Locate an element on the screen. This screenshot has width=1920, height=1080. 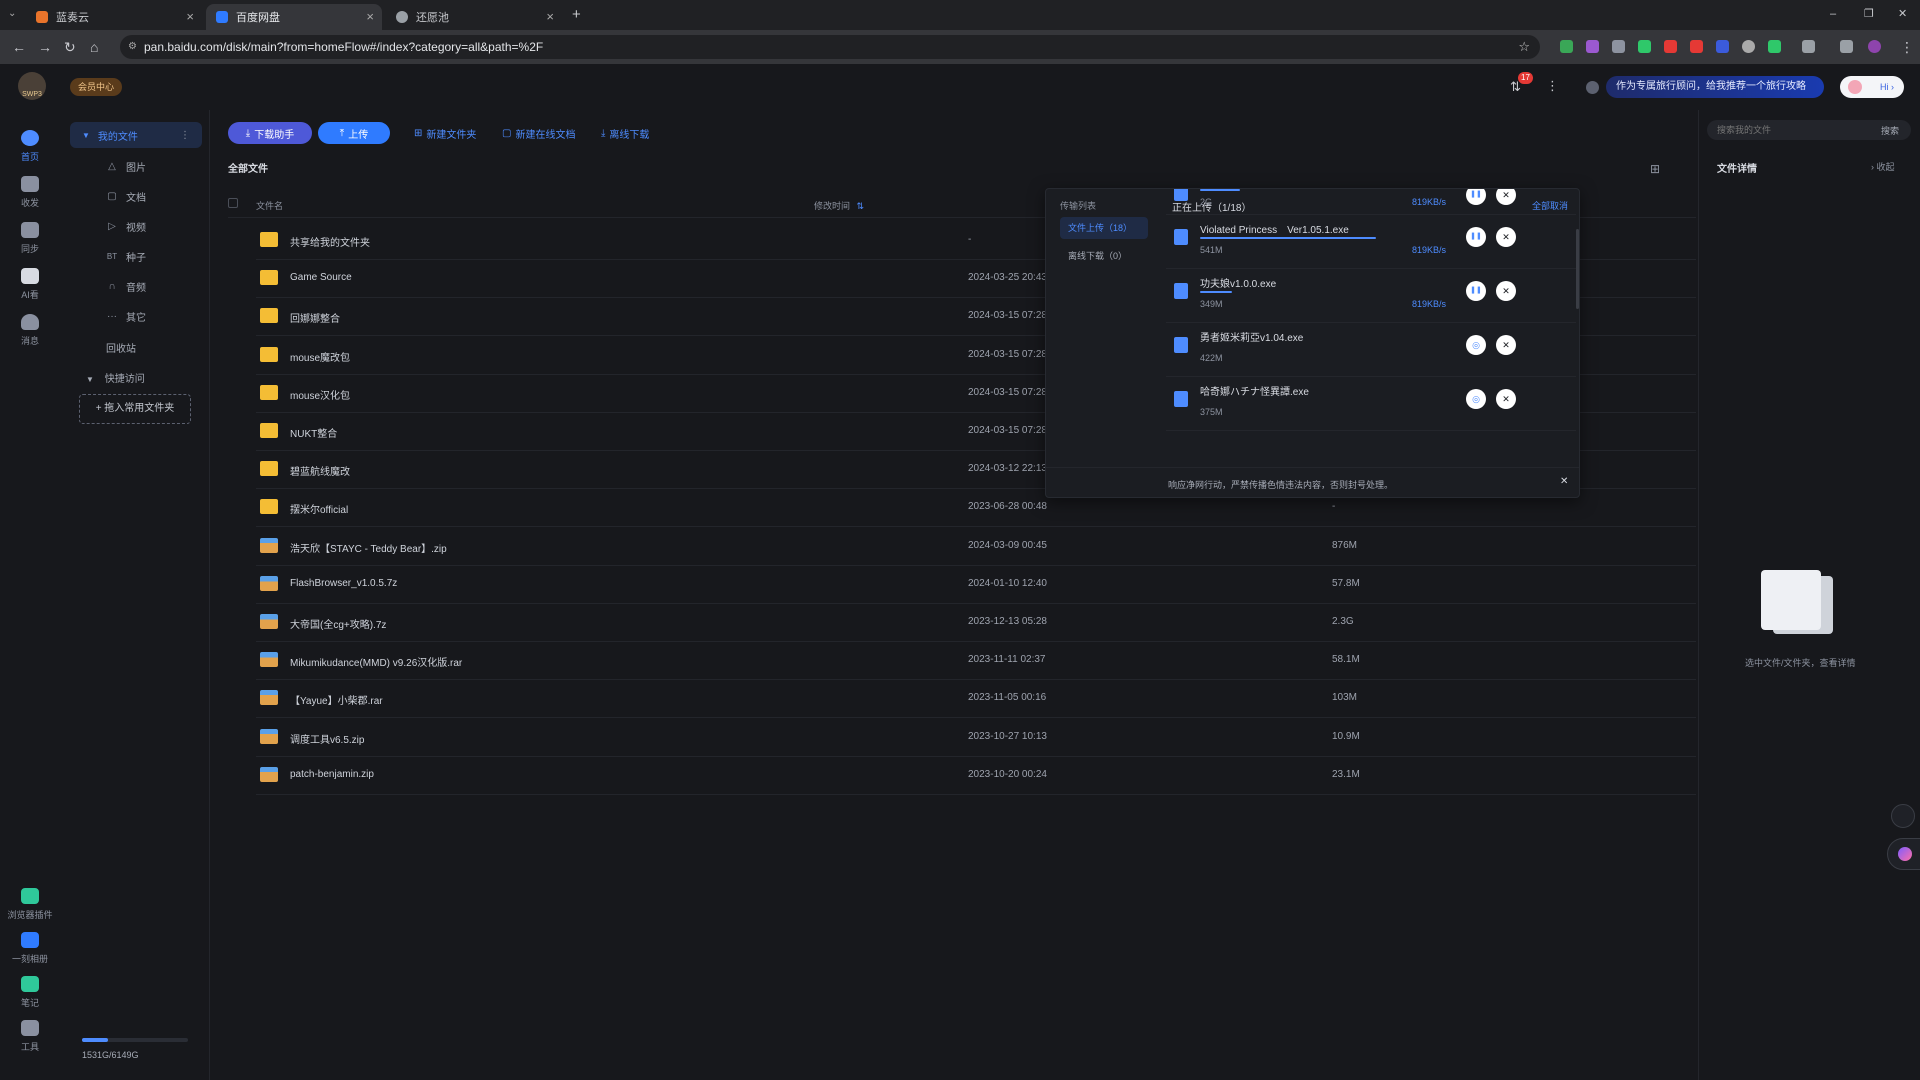
collapse-button: › 收起 is located at coordinates (1883, 166).